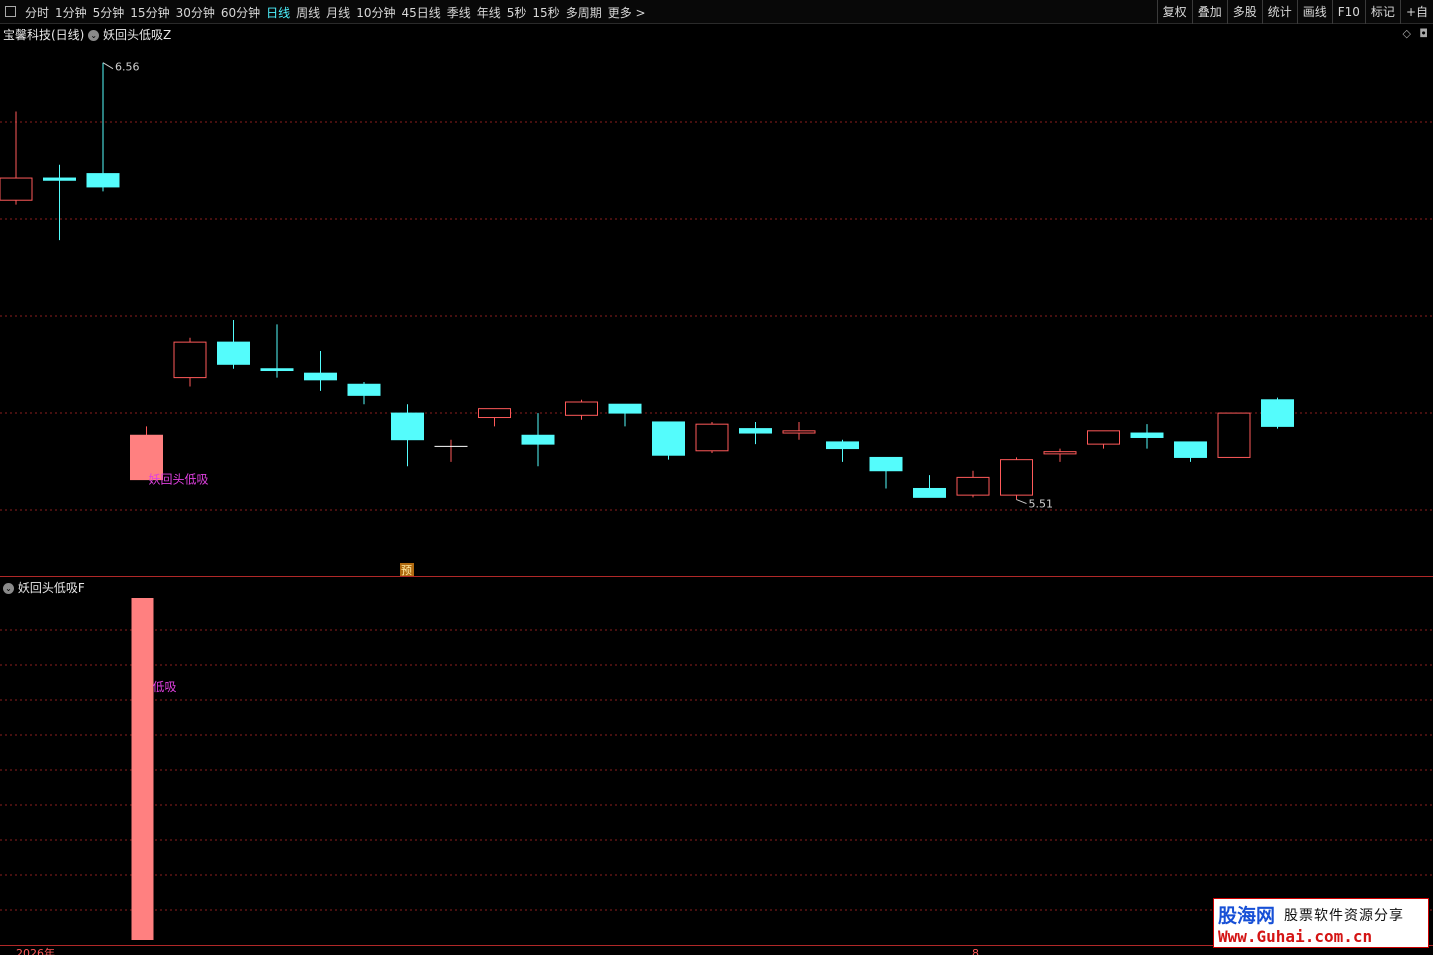 Image resolution: width=1433 pixels, height=955 pixels. I want to click on month-label: 8, so click(975, 951).